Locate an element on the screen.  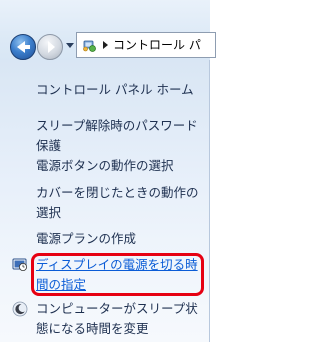
lid-close-action-link: カバーを閉じたときの動作の 選択 is located at coordinates (120, 203).